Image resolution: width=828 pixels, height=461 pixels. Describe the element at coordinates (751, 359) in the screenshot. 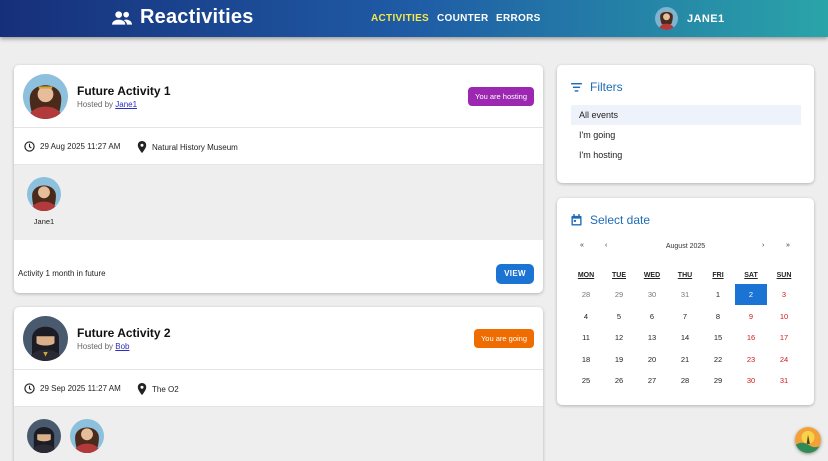

I see `calendar-day: 23` at that location.